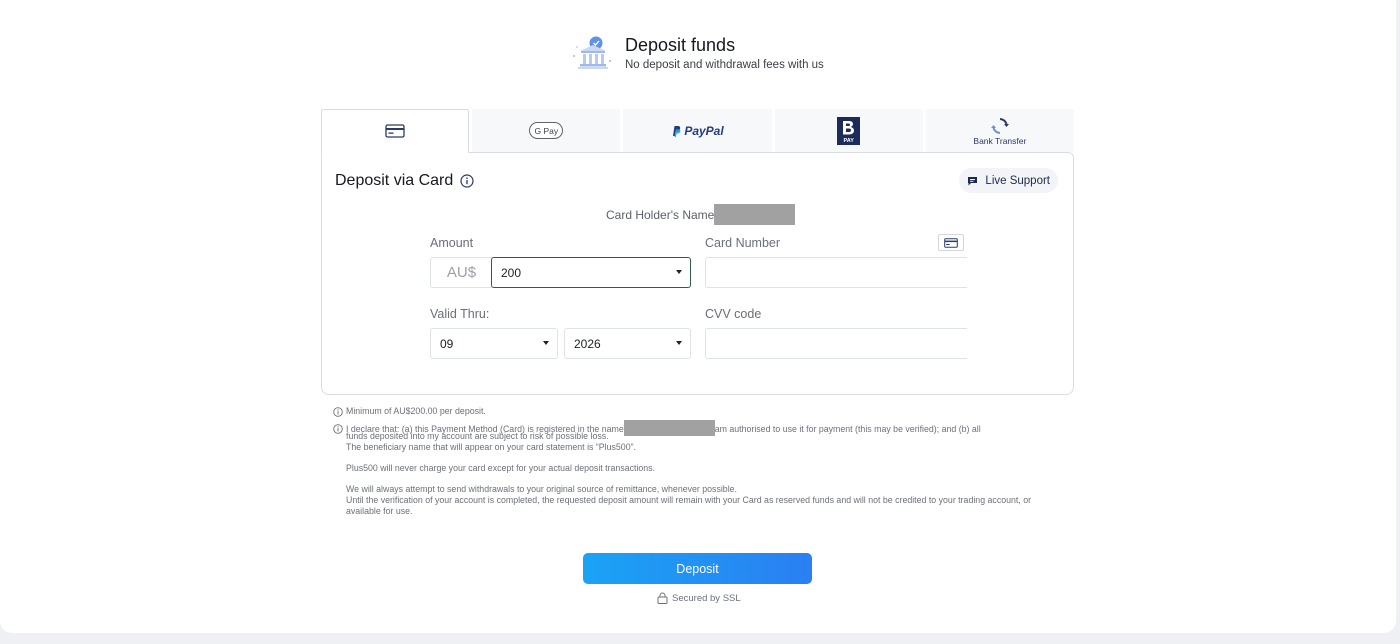 This screenshot has height=644, width=1400. I want to click on bpay-logo: PAY, so click(849, 130).